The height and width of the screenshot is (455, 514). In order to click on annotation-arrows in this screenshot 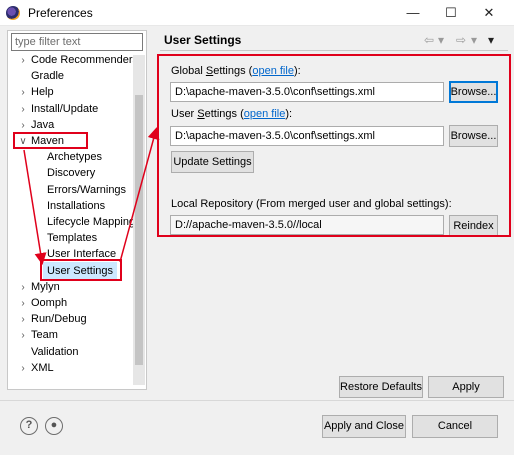, I will do `click(91, 196)`.